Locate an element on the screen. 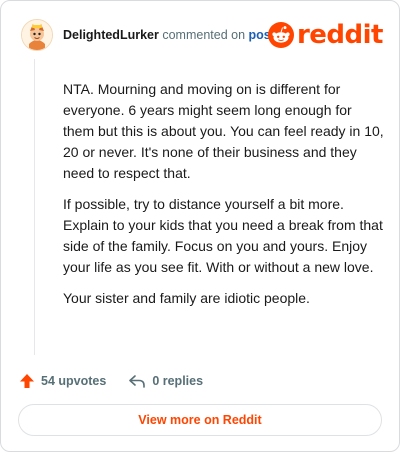 This screenshot has height=452, width=400. reply-count: 0 replies is located at coordinates (178, 381).